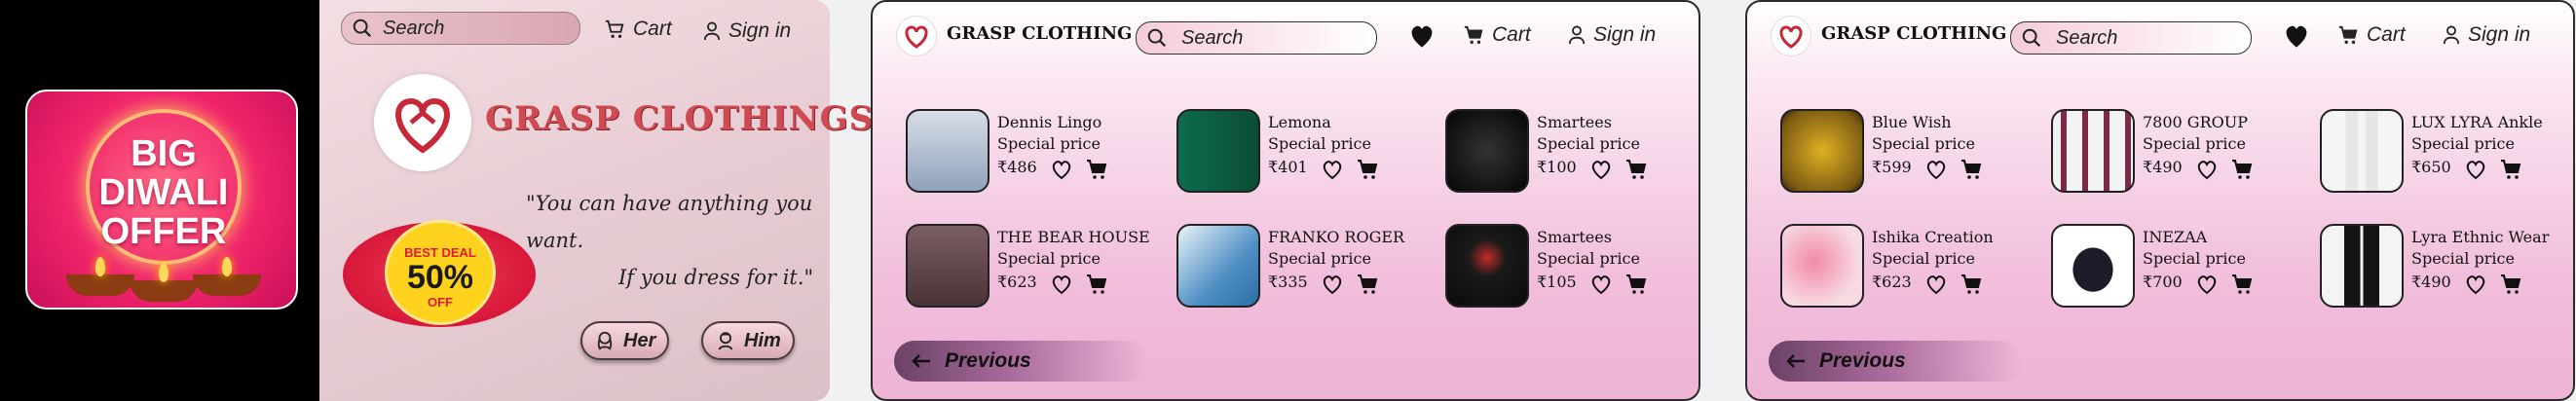  Describe the element at coordinates (2093, 266) in the screenshot. I see `product-image-dress-floral` at that location.